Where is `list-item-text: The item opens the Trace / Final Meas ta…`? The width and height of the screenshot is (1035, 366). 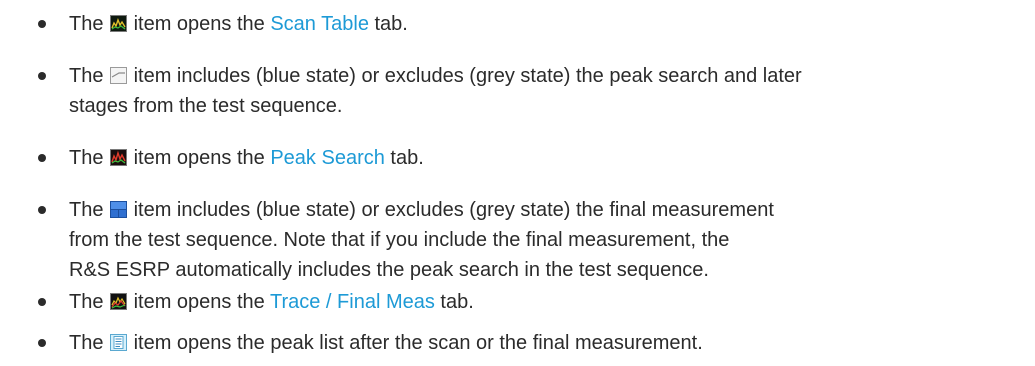 list-item-text: The item opens the Trace / Final Meas ta… is located at coordinates (548, 302).